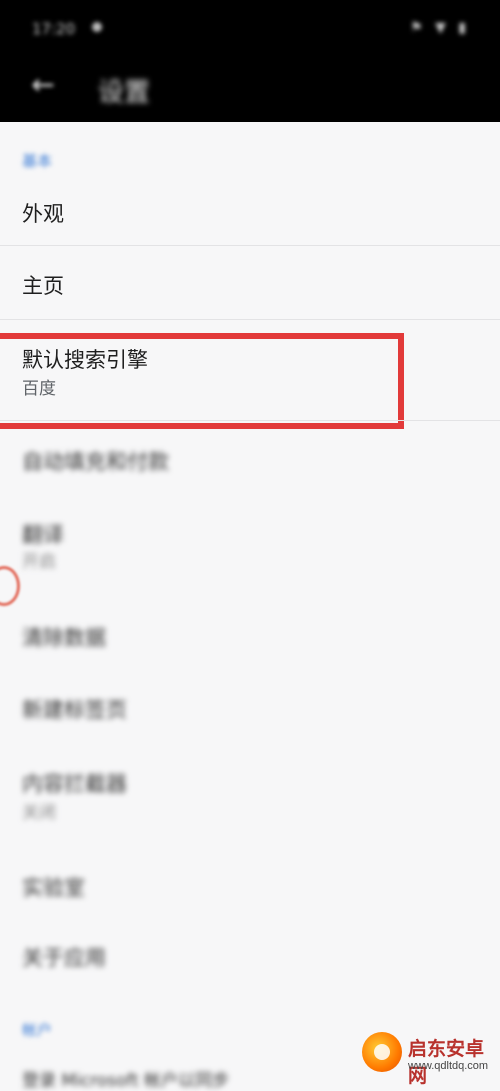 This screenshot has height=1091, width=500. I want to click on settings-item-labs: 实验室, so click(250, 884).